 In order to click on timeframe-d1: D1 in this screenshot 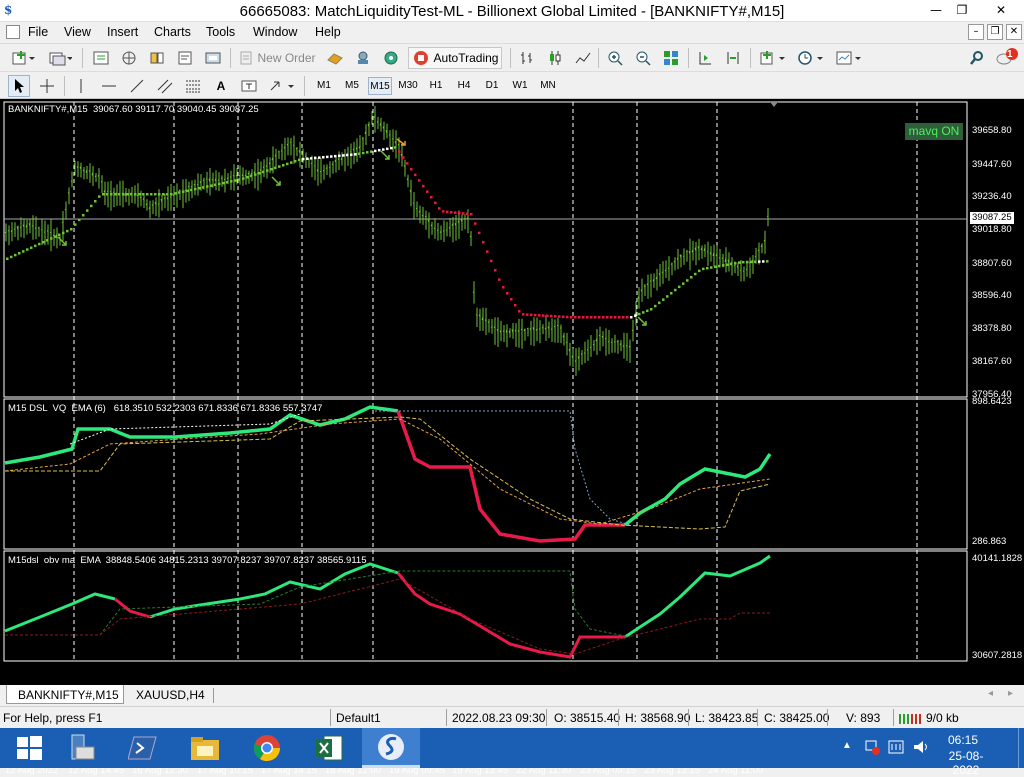, I will do `click(492, 86)`.